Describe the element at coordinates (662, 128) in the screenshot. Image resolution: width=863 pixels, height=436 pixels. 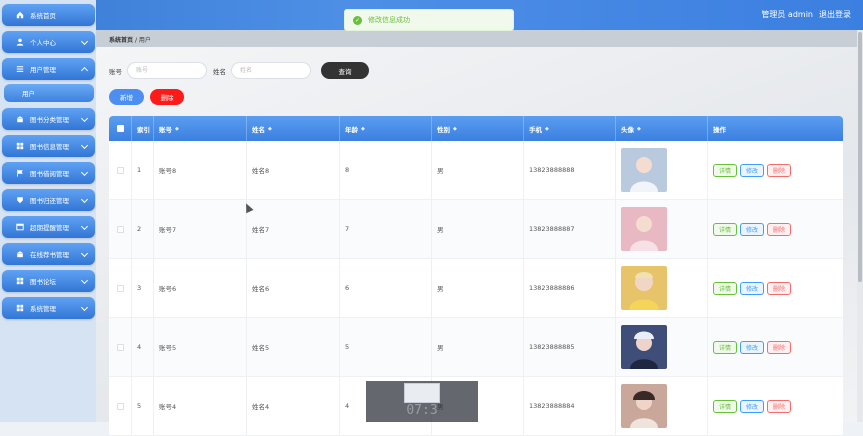
I see `header-avatar: 头像 ◆` at that location.